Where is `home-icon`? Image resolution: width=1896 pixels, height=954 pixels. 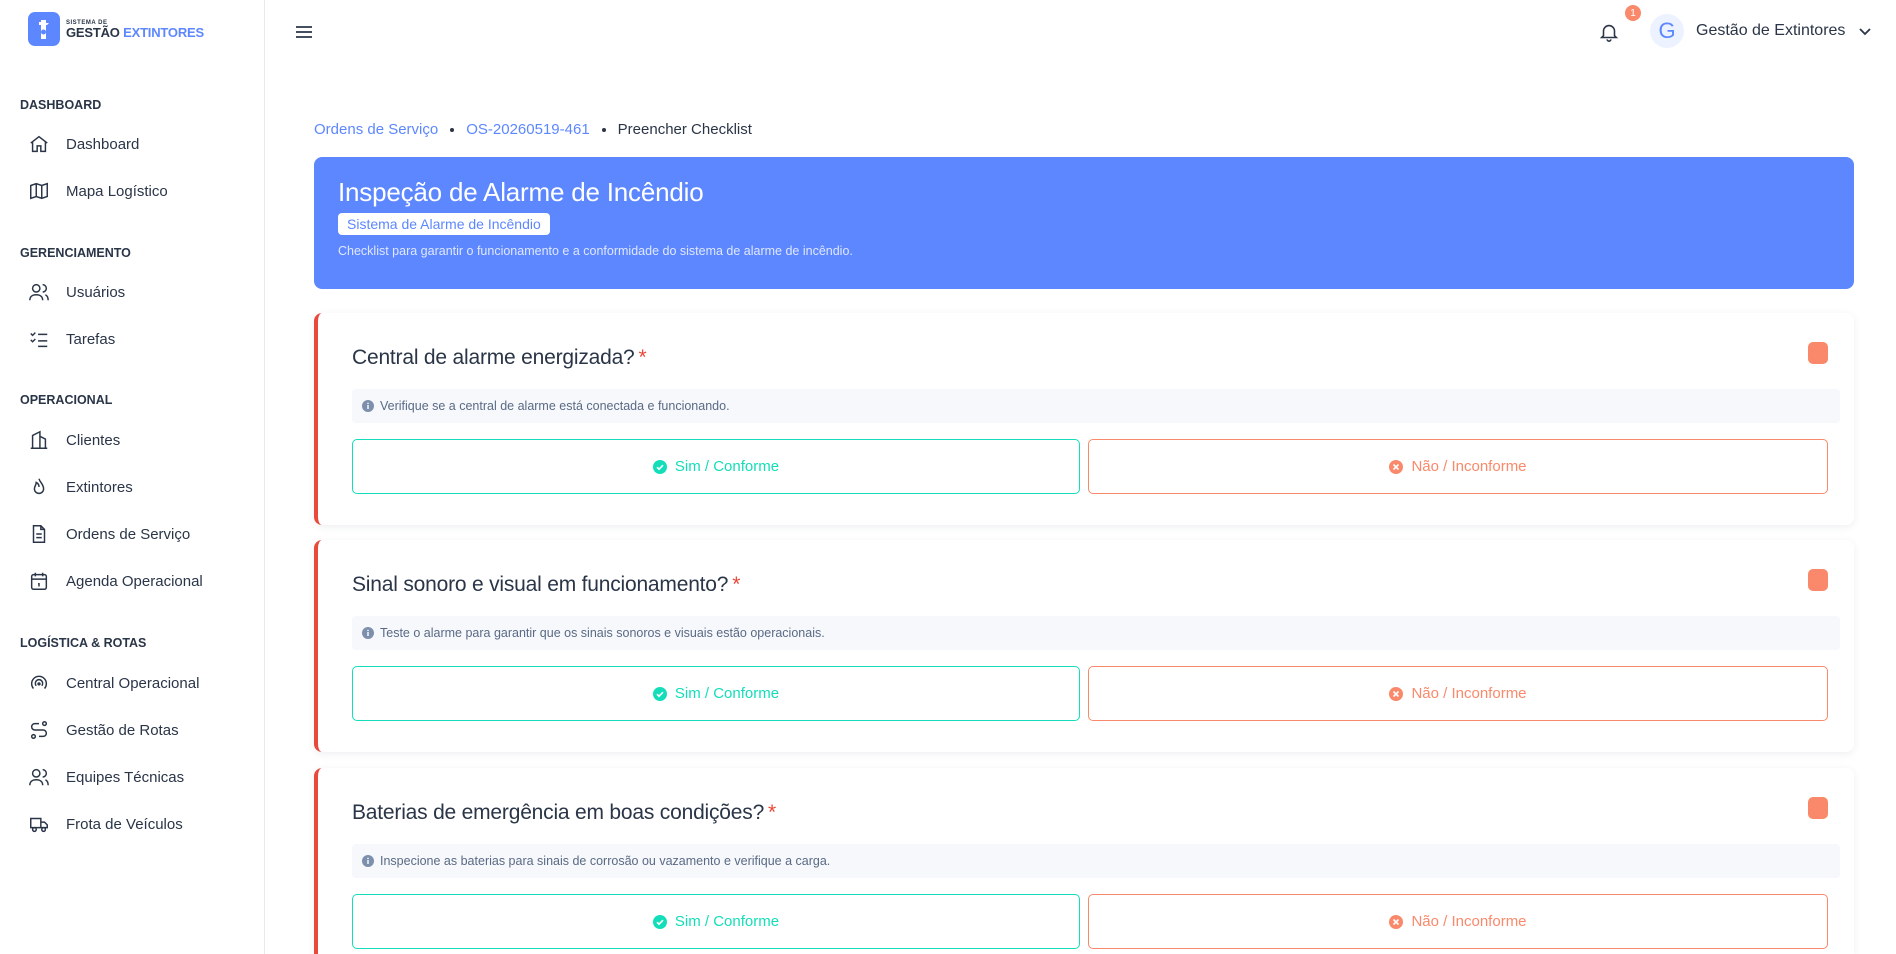 home-icon is located at coordinates (39, 144).